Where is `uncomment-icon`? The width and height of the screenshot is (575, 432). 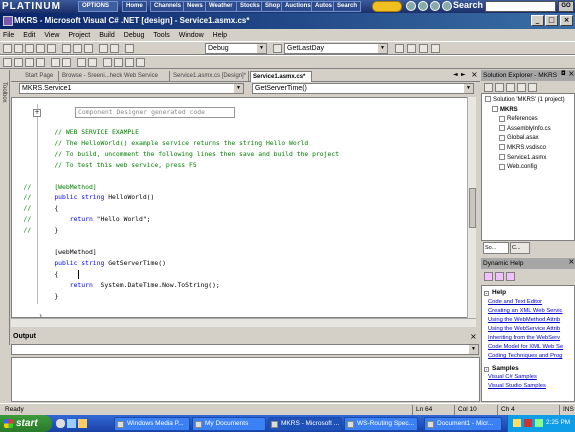
uncomment-icon is located at coordinates (92, 62).